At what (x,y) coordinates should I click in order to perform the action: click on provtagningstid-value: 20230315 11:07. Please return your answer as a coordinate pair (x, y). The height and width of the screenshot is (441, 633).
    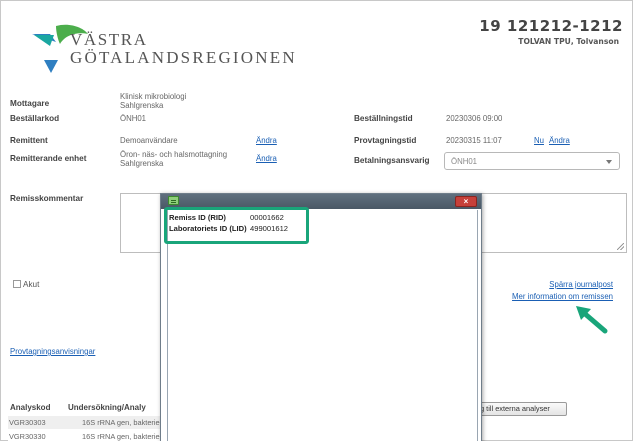
    Looking at the image, I should click on (474, 140).